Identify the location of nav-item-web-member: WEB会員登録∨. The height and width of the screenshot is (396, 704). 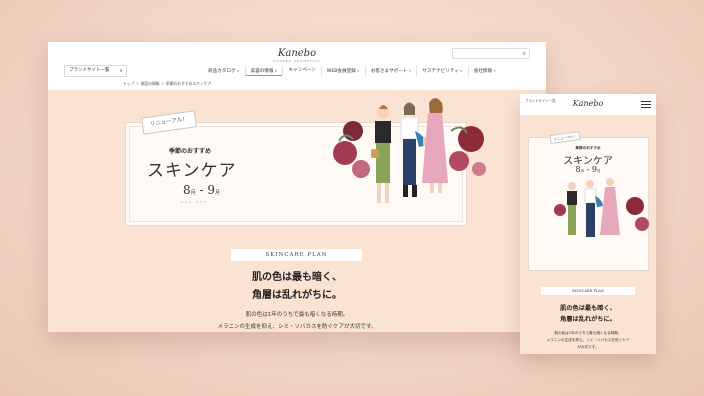
(342, 71).